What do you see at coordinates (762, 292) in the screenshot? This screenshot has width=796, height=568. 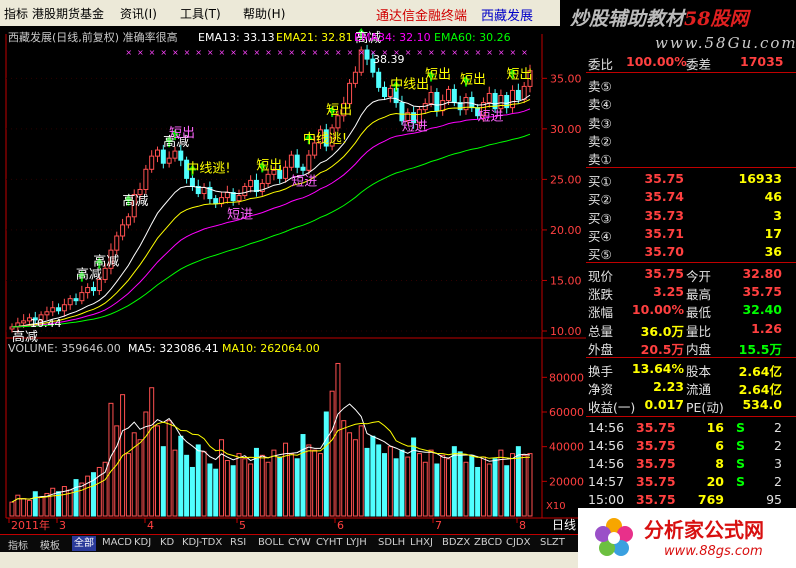 I see `stat-value: 35.75` at bounding box center [762, 292].